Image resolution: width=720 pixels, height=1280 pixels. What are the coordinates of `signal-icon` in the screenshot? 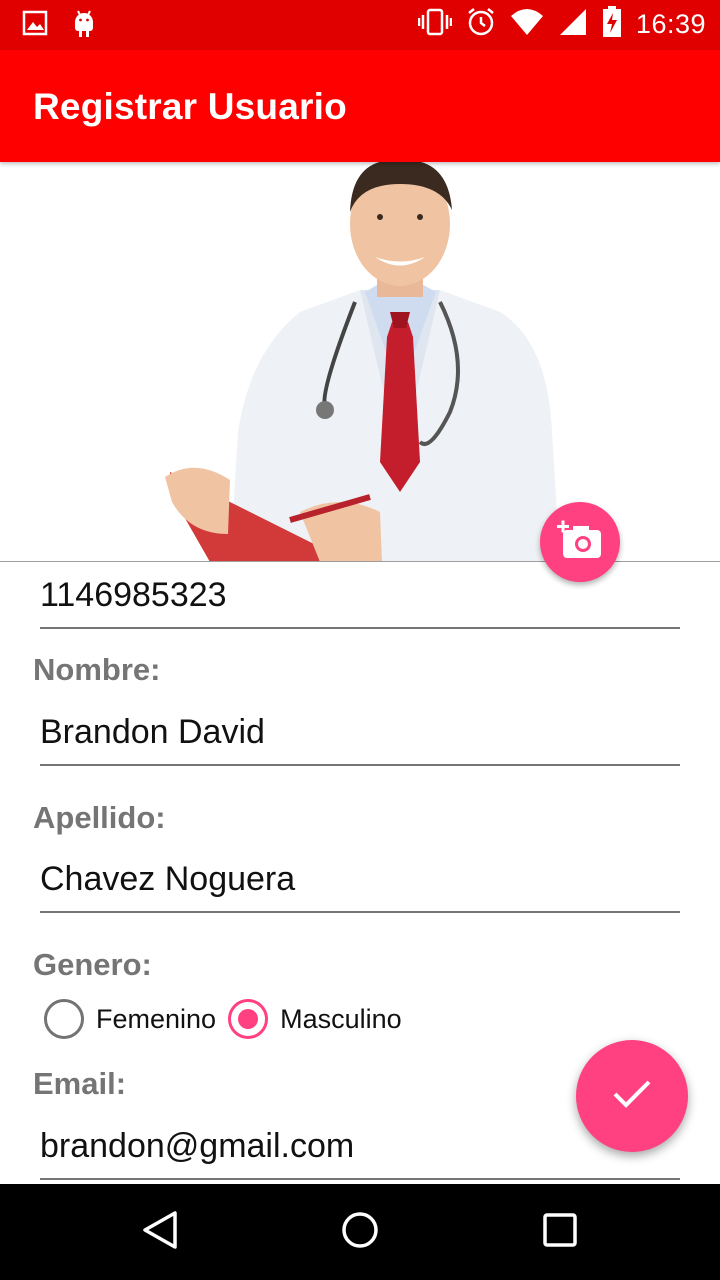 It's located at (573, 24).